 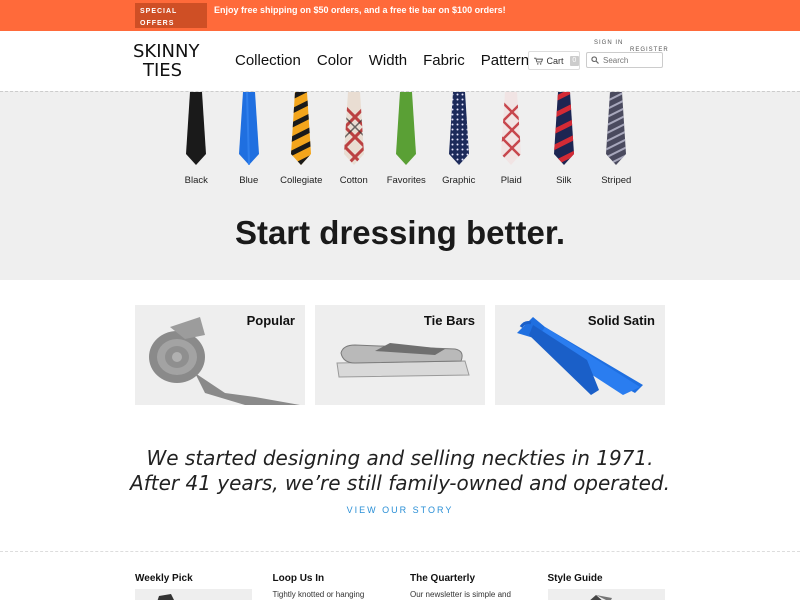 I want to click on tile-label-tie-bars: Tie Bars, so click(x=449, y=320).